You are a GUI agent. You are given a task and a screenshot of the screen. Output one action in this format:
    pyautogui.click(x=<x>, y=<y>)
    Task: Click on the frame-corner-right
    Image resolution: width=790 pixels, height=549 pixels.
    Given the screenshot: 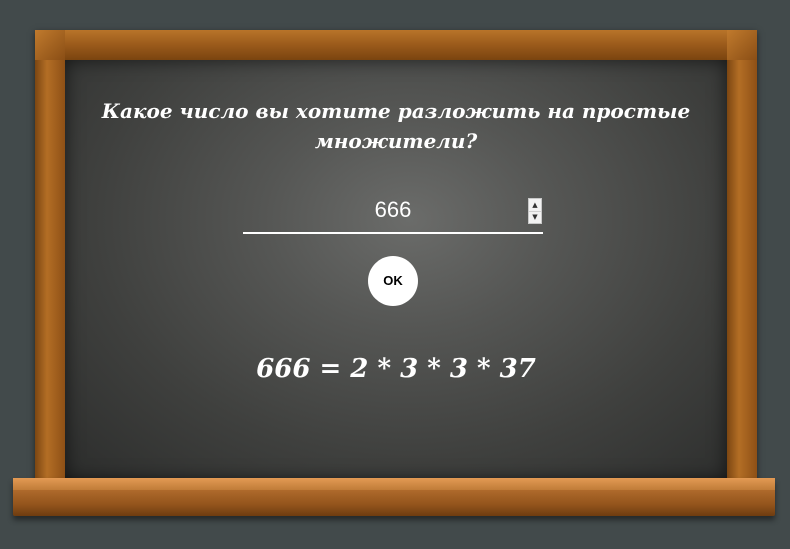 What is the action you would take?
    pyautogui.click(x=742, y=45)
    